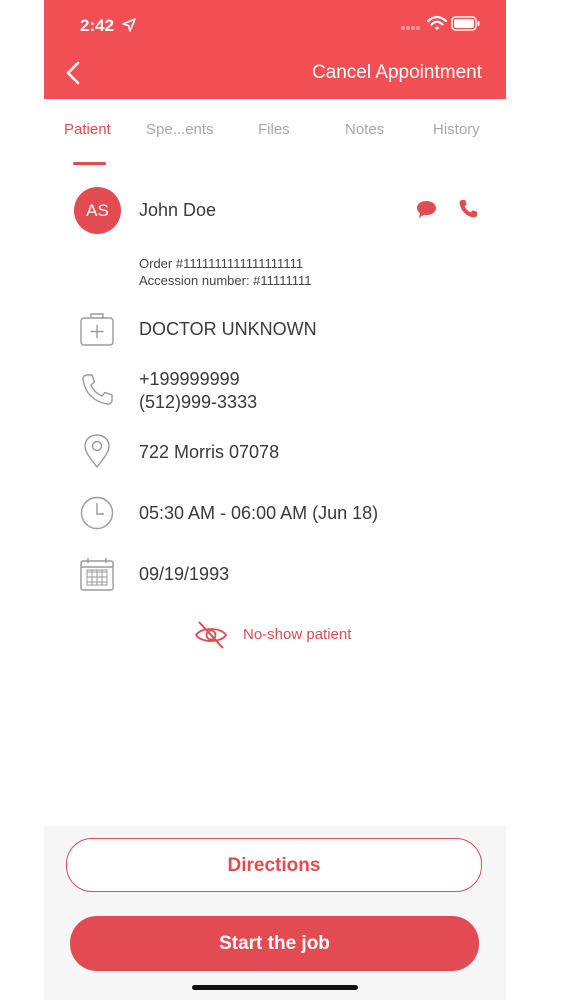 This screenshot has height=1000, width=563. Describe the element at coordinates (225, 280) in the screenshot. I see `accession-number: Accession number: #11111111` at that location.